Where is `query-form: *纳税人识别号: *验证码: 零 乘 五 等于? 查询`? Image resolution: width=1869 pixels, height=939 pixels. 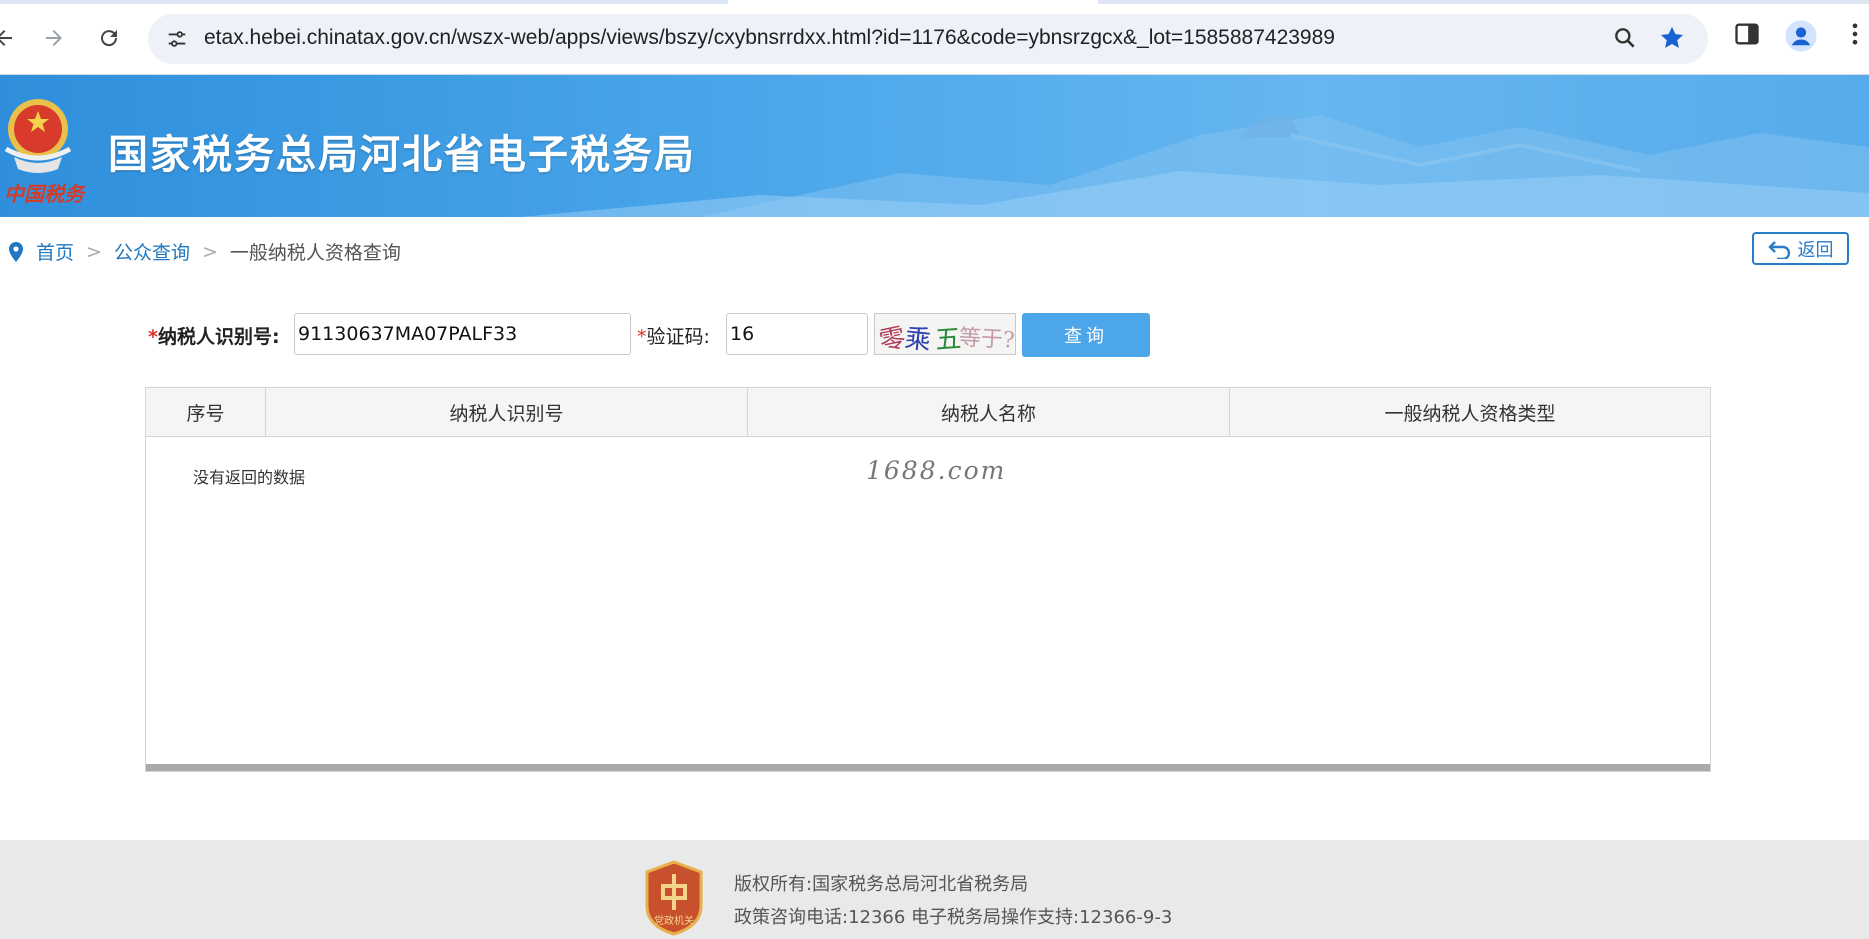 query-form: *纳税人识别号: *验证码: 零 乘 五 等于? 查询 is located at coordinates (934, 335).